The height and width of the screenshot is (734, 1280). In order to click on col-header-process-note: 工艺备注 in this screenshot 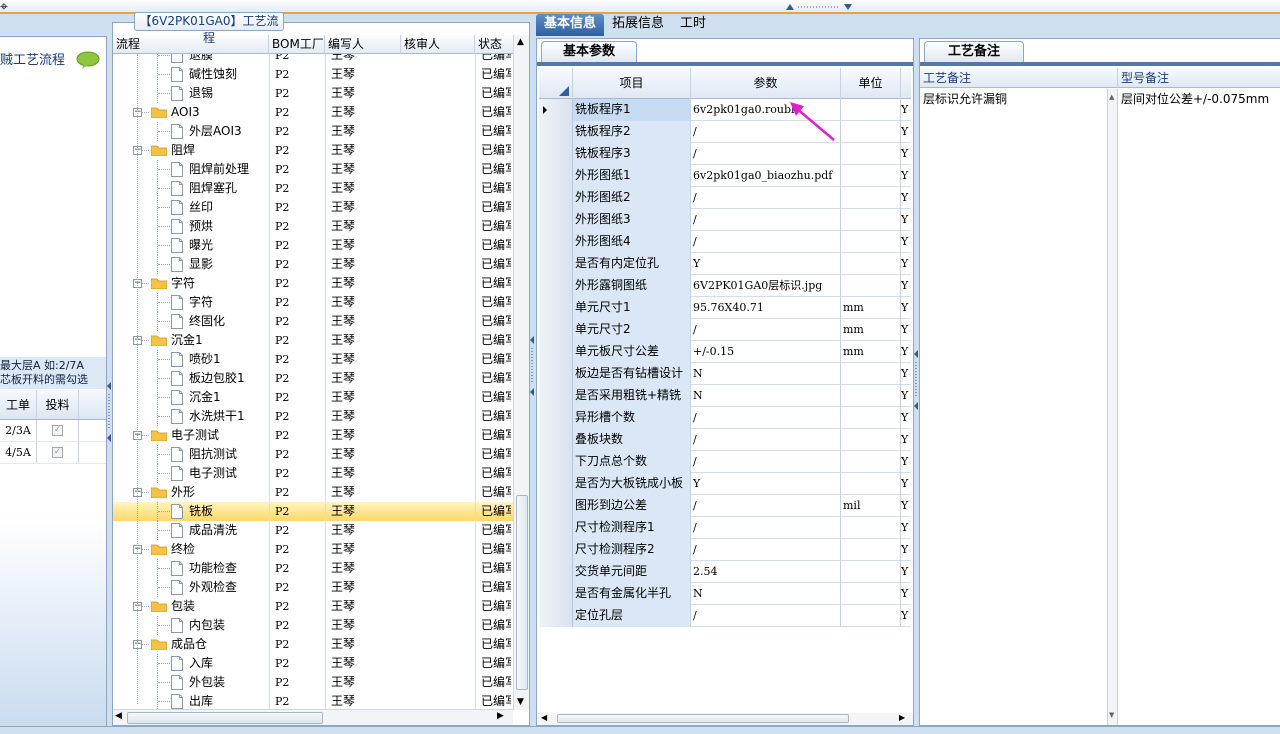, I will do `click(1019, 78)`.